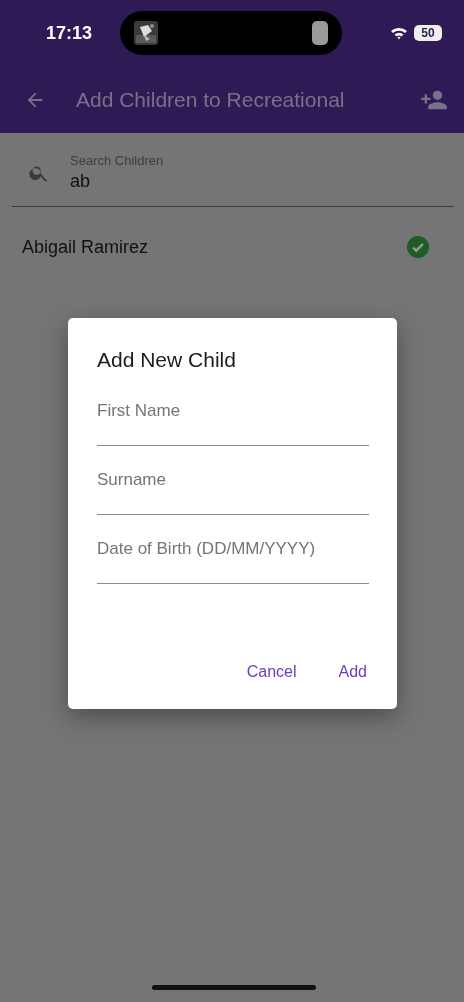 Image resolution: width=464 pixels, height=1002 pixels. Describe the element at coordinates (233, 423) in the screenshot. I see `input-field: First Name` at that location.